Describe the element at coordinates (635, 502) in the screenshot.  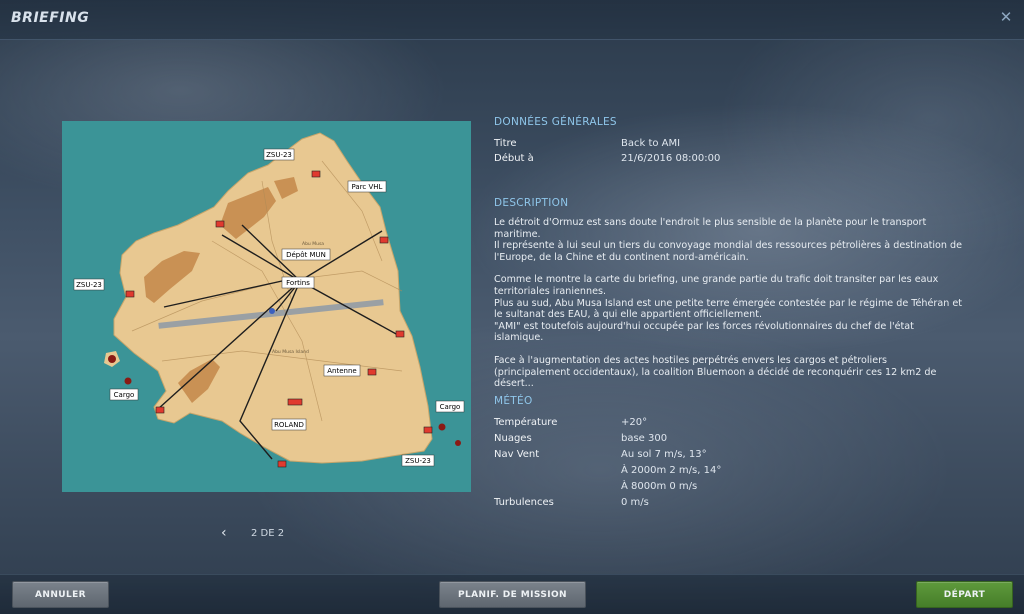
I see `turbulence-value: 0 m/s` at that location.